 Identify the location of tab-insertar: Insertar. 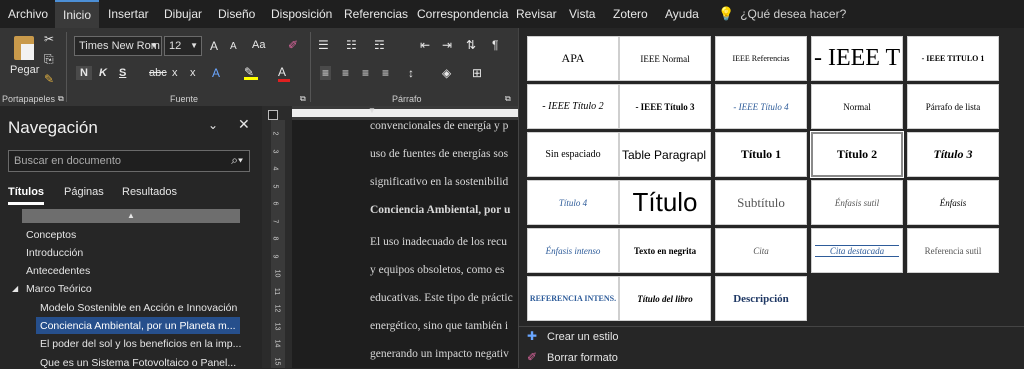
(128, 14).